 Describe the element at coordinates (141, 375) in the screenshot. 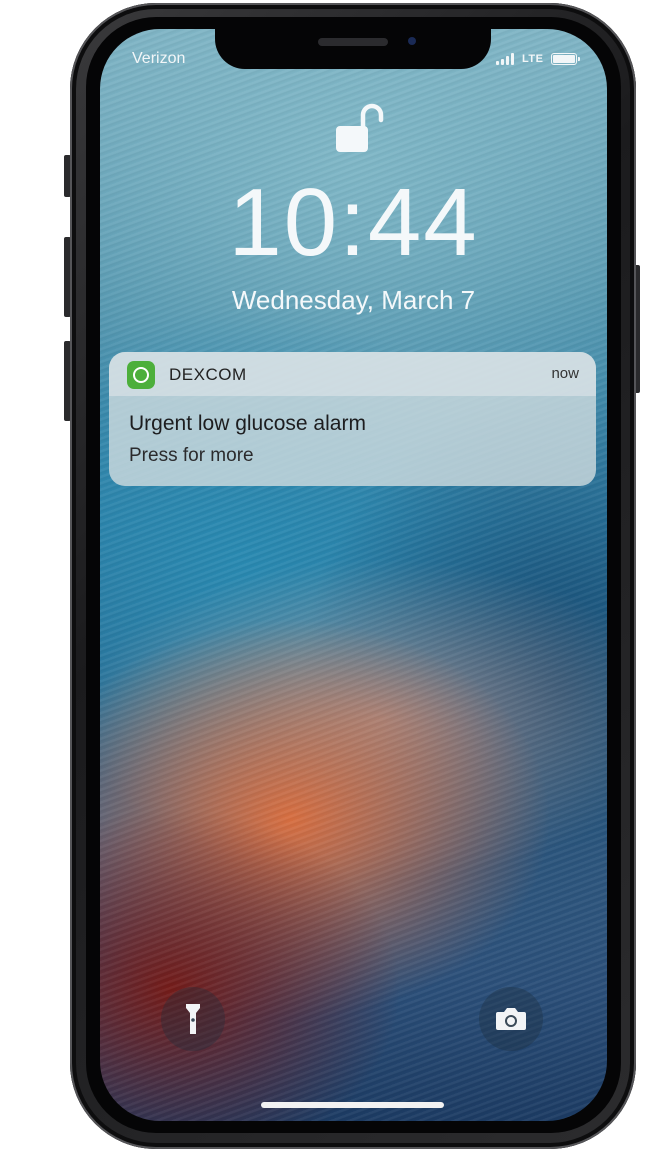

I see `dexcom-app-icon` at that location.